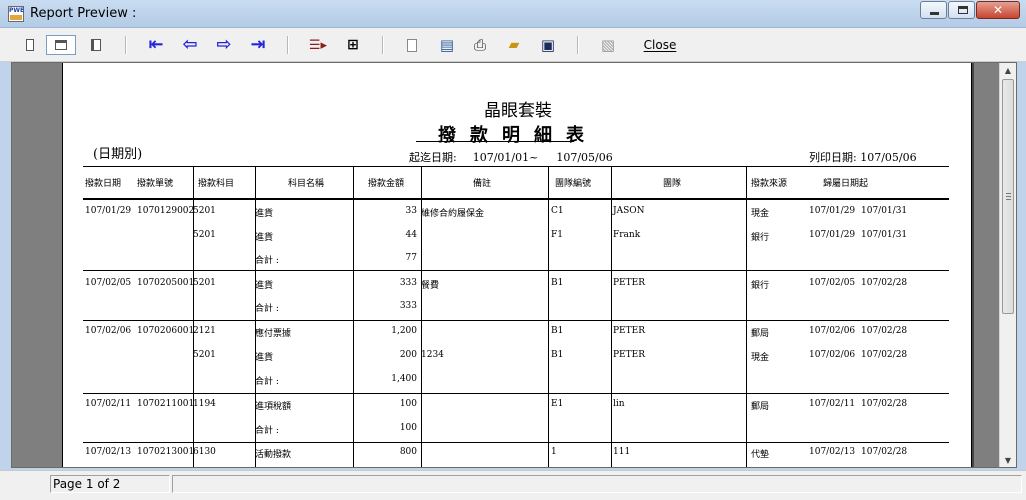  I want to click on column-header: 歸屬日期起, so click(846, 184).